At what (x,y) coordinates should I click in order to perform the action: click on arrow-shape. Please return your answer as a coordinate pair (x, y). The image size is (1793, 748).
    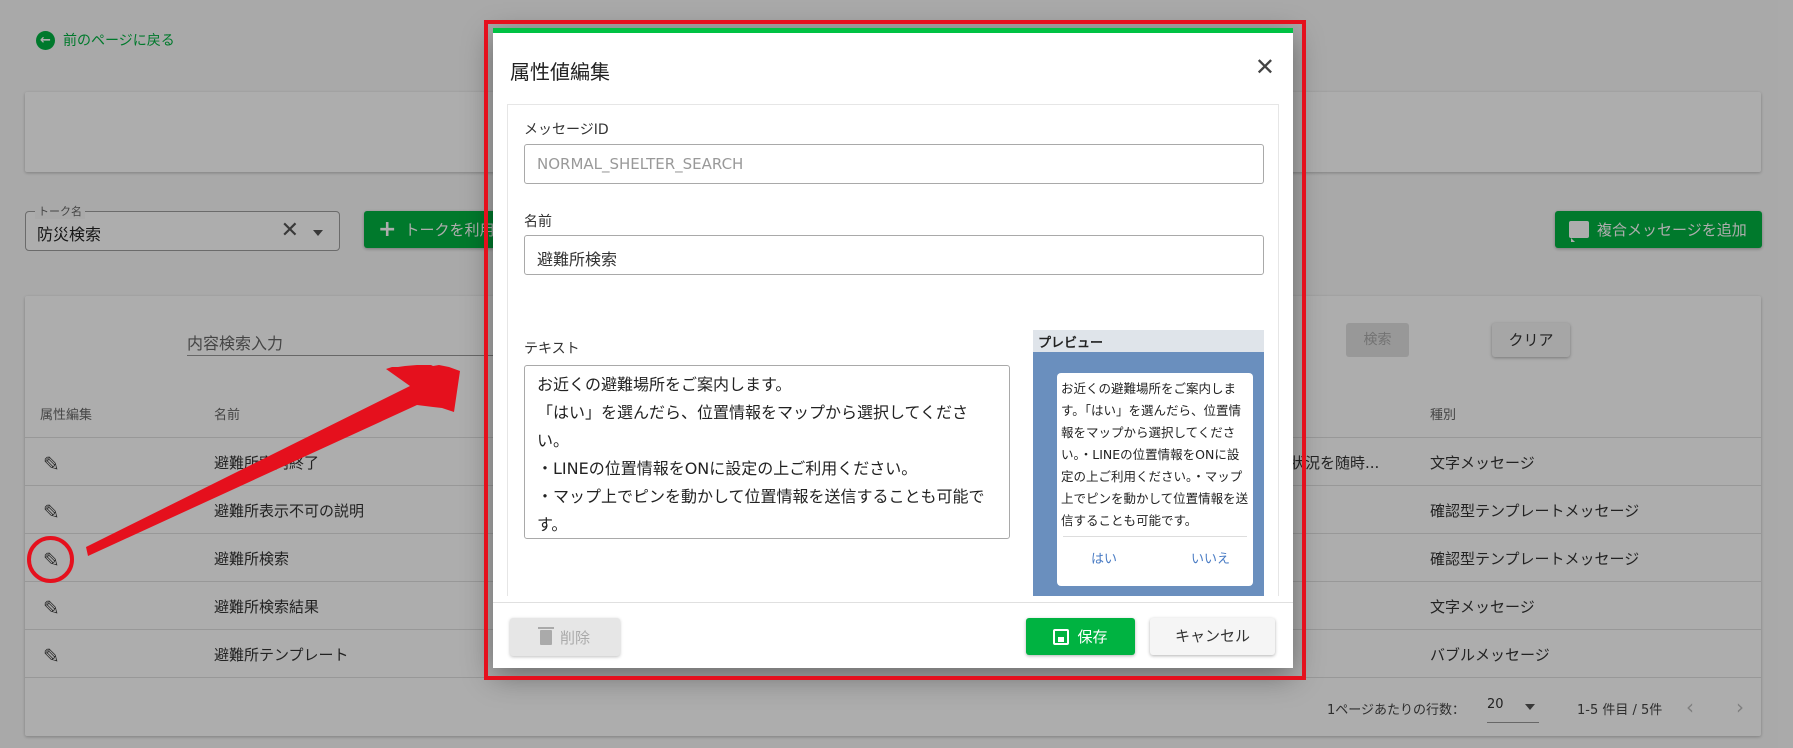
    Looking at the image, I should click on (273, 460).